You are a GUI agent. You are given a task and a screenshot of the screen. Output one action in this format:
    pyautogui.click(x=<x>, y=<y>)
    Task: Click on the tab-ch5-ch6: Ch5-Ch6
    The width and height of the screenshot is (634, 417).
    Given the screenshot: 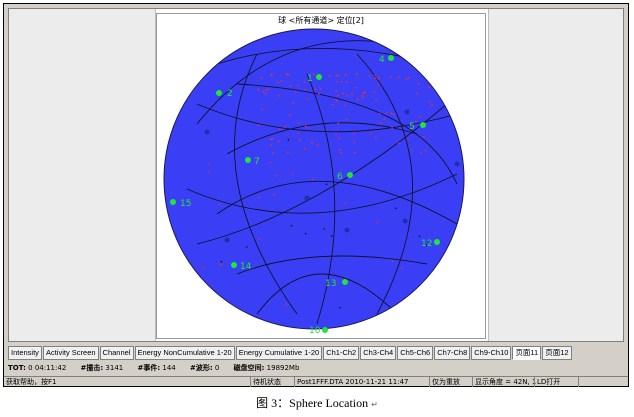 What is the action you would take?
    pyautogui.click(x=415, y=353)
    